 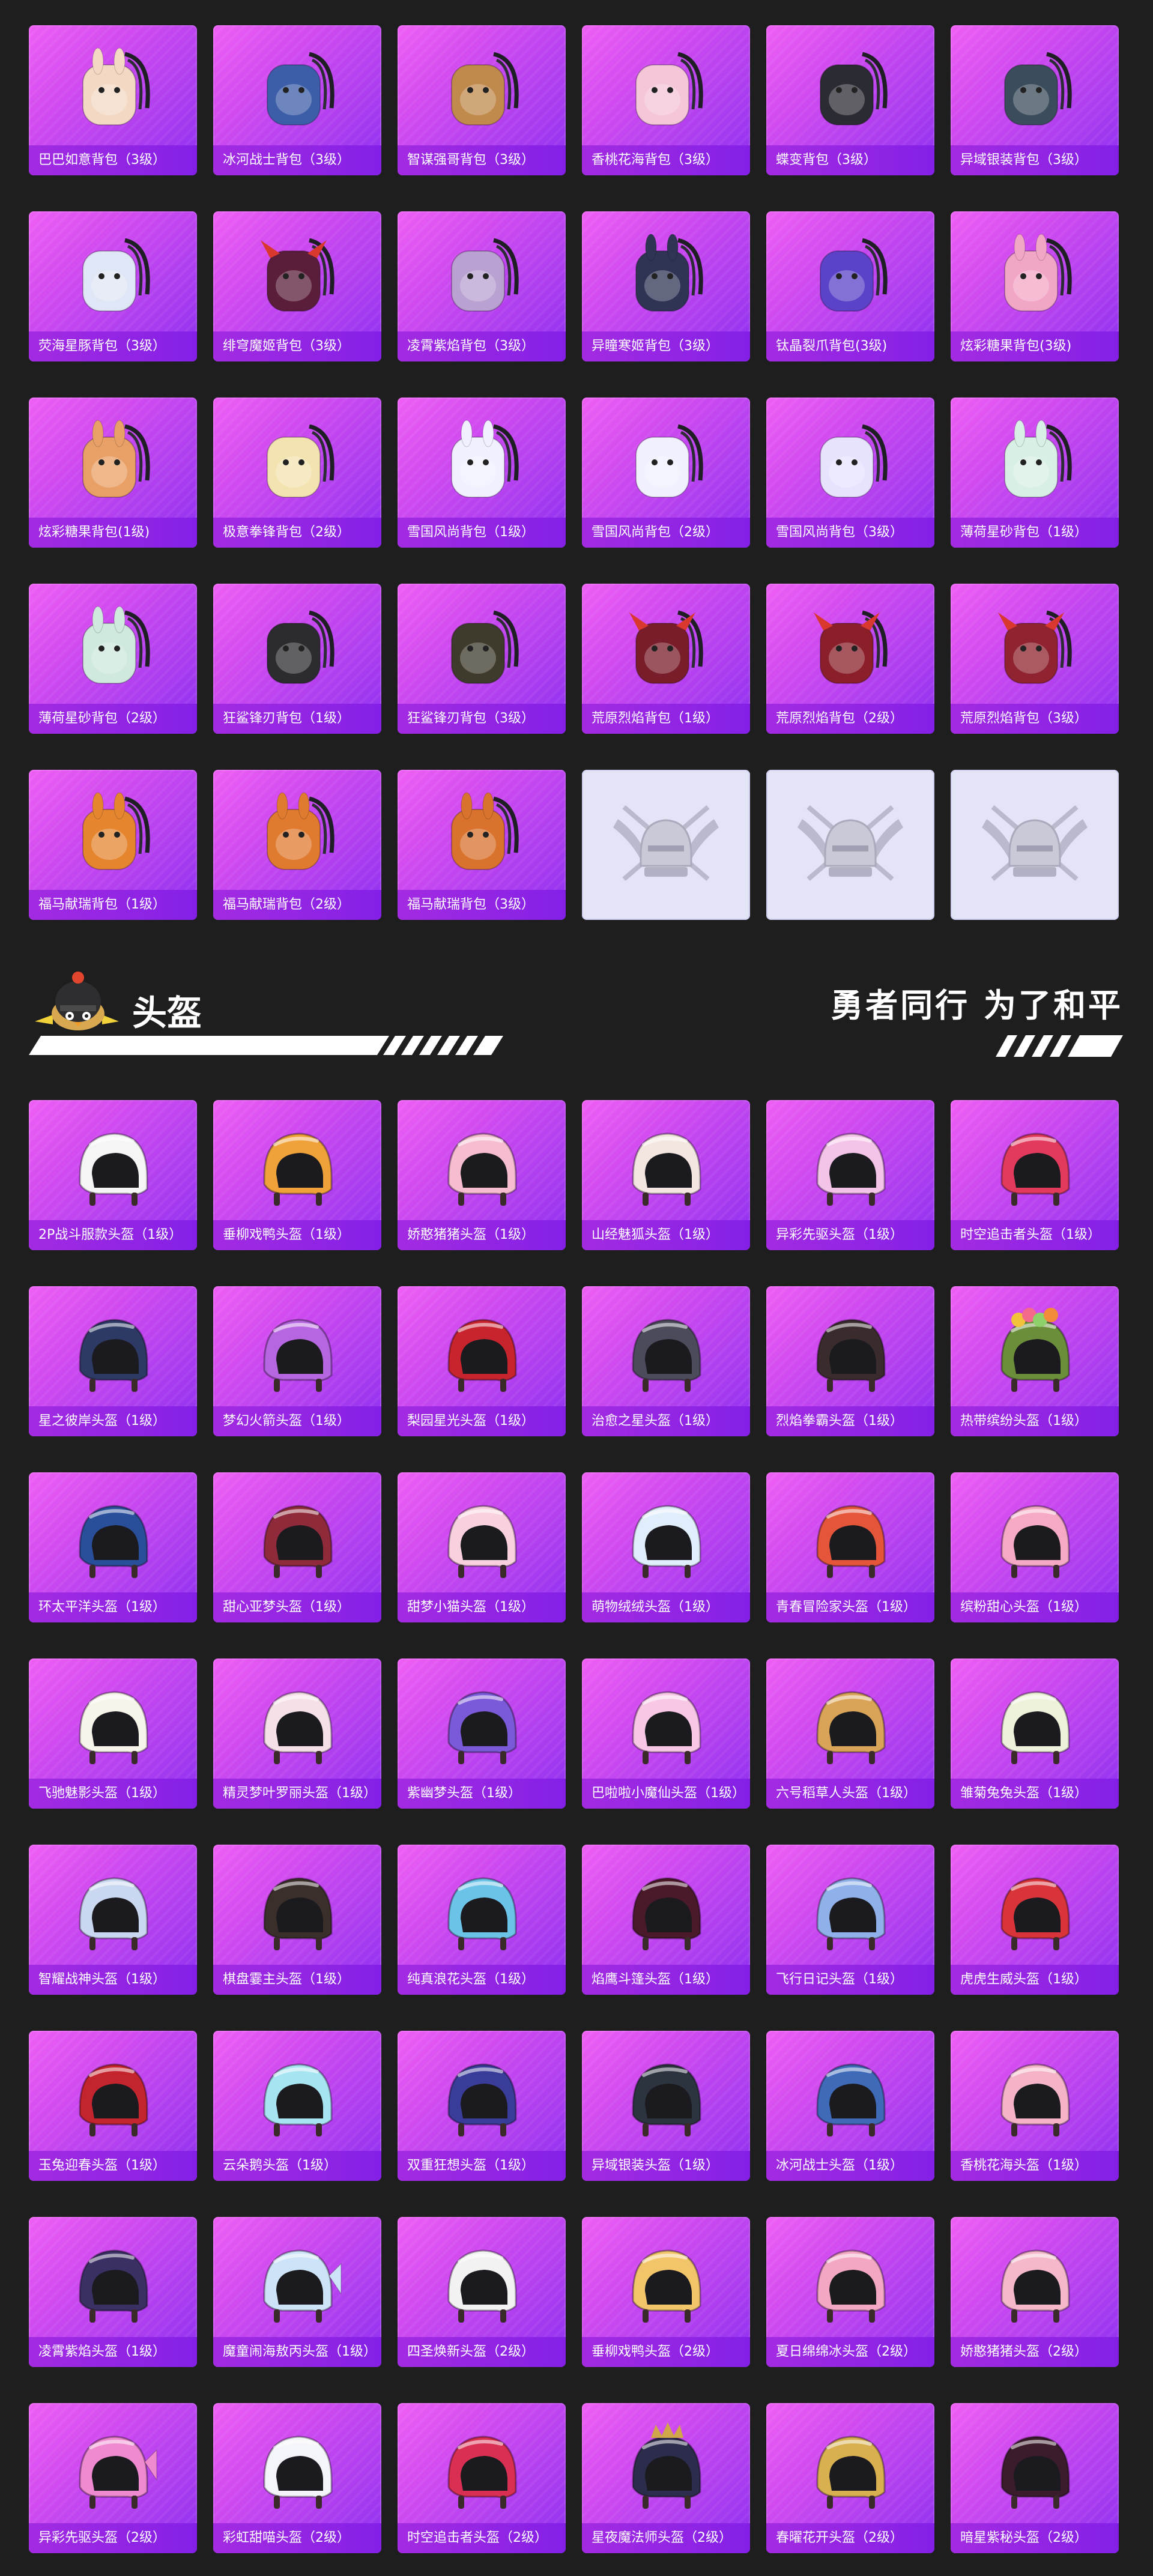 I want to click on backpack-card: 异瞳寒姬背包（3级）, so click(x=666, y=286).